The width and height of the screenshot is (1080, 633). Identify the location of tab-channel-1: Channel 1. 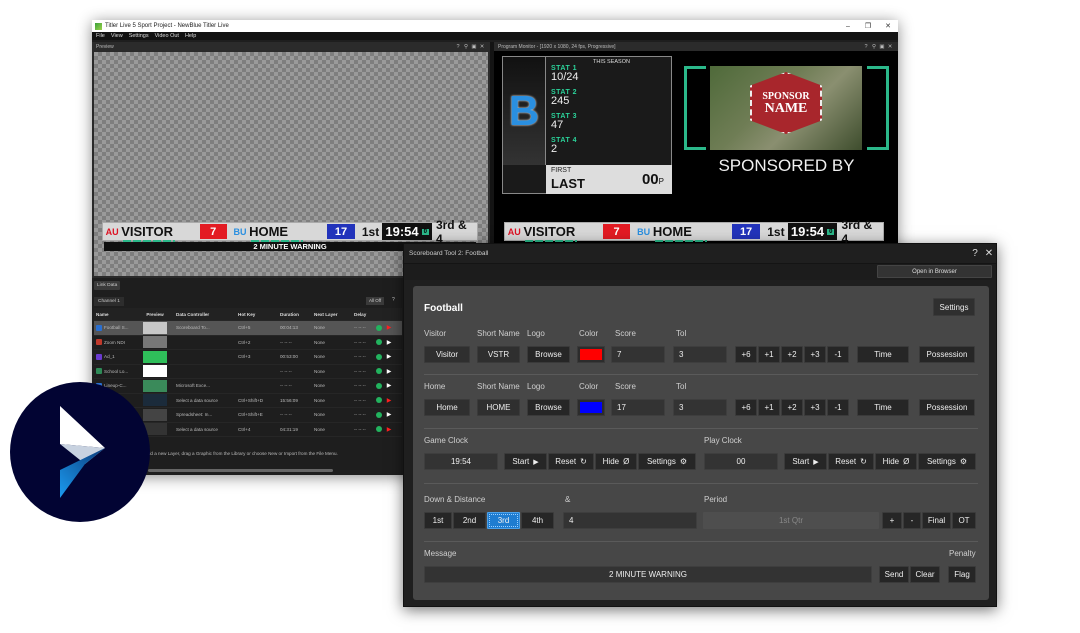
(109, 301).